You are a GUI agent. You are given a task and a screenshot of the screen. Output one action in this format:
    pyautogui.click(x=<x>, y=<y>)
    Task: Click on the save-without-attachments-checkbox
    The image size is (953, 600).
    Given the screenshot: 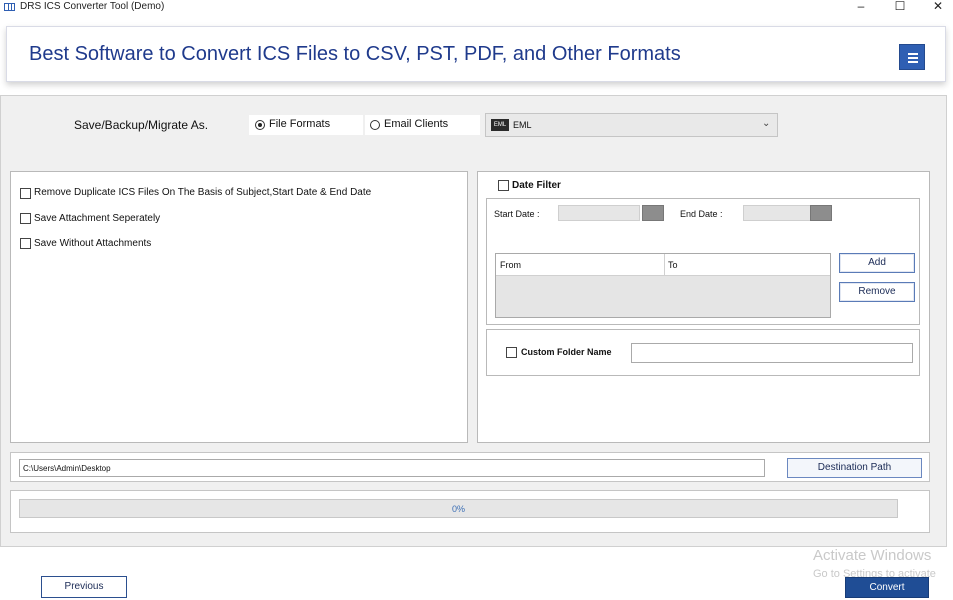 What is the action you would take?
    pyautogui.click(x=25, y=243)
    